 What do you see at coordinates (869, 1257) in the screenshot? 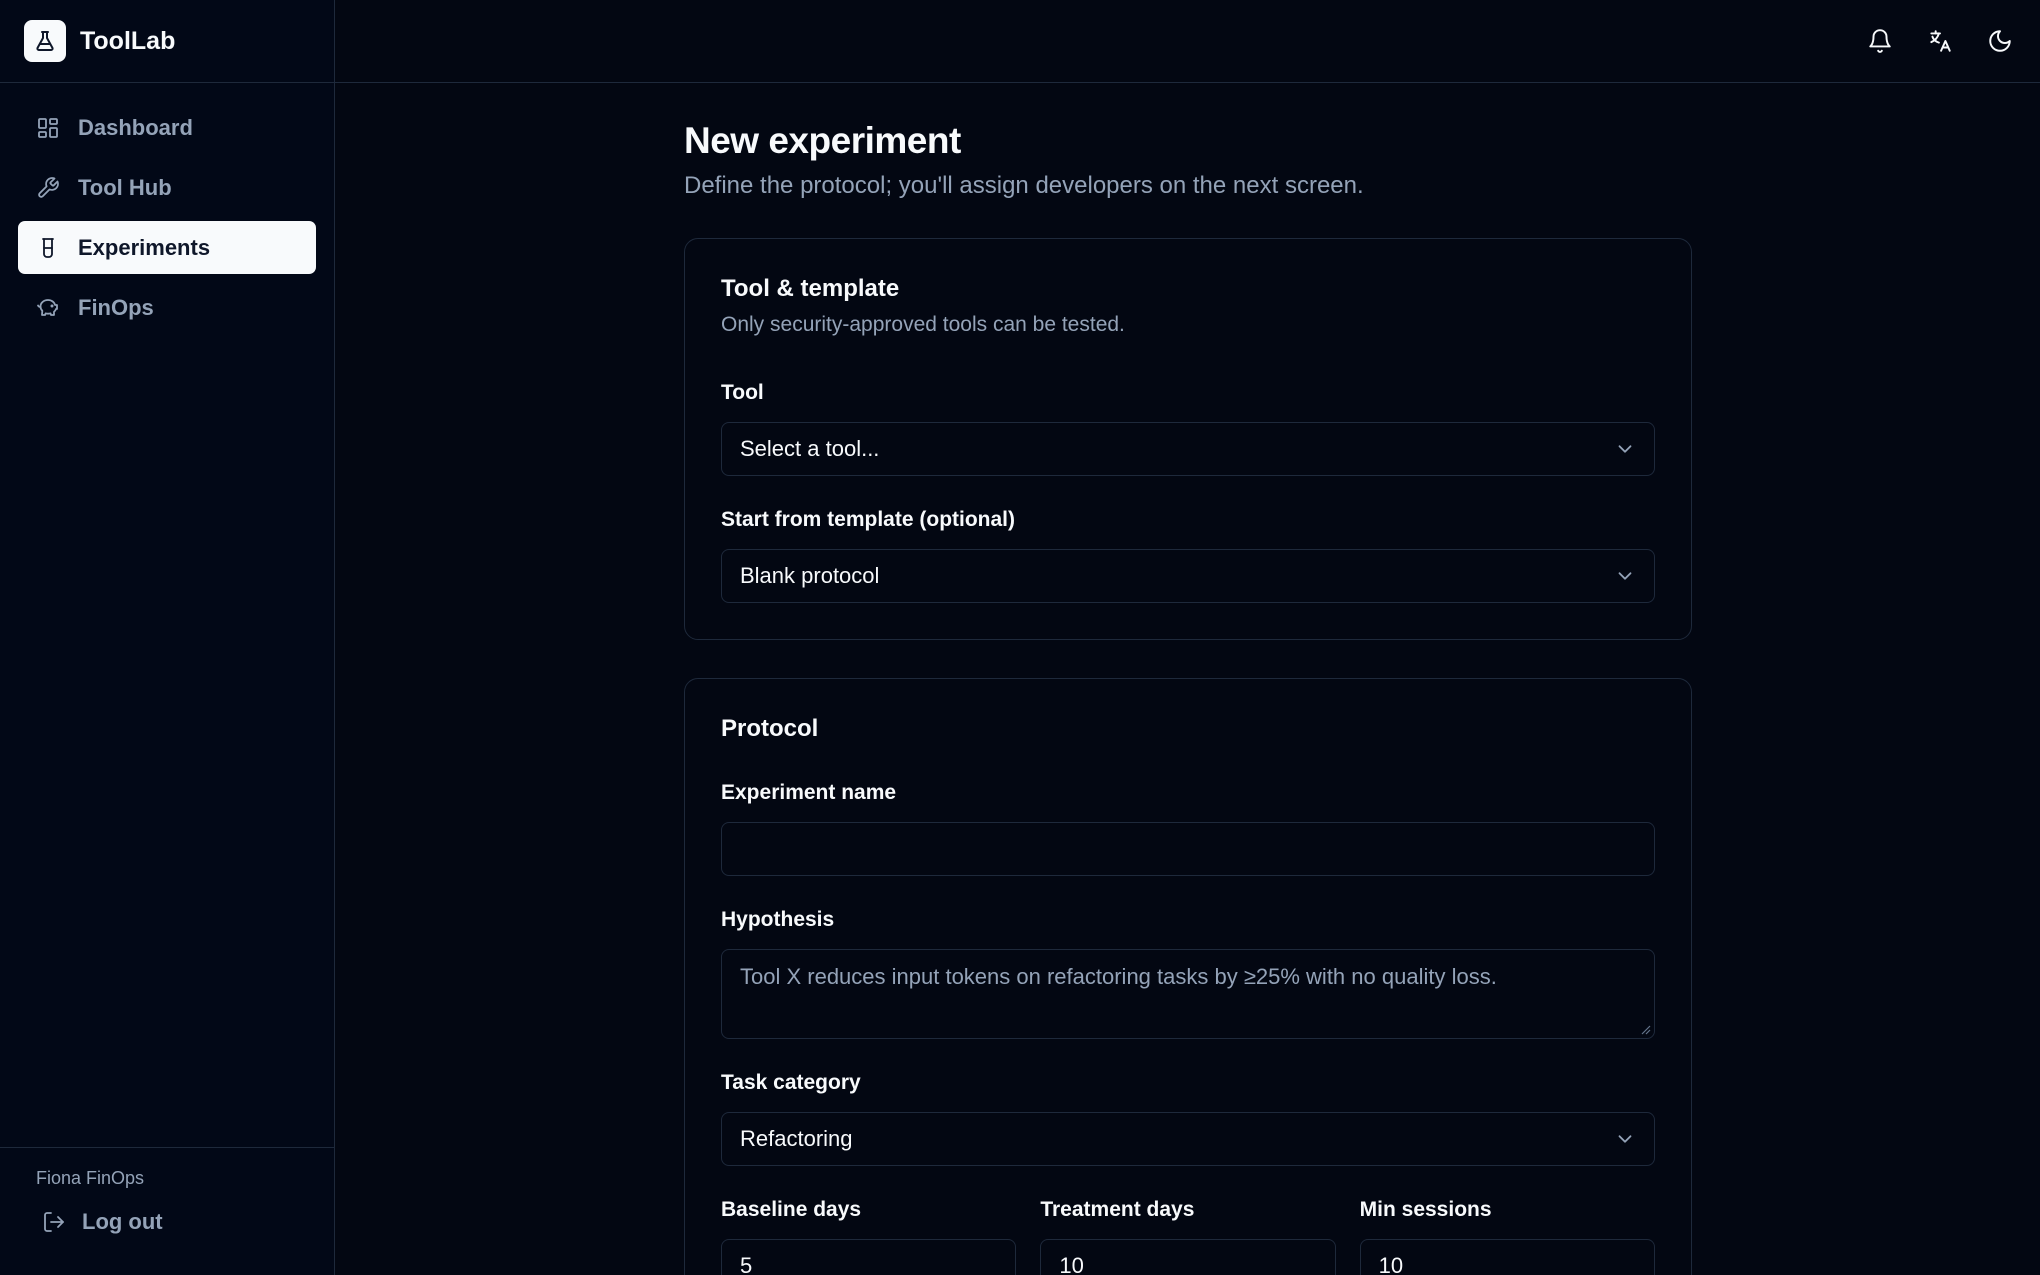
I see `baseline-days-input: 5` at bounding box center [869, 1257].